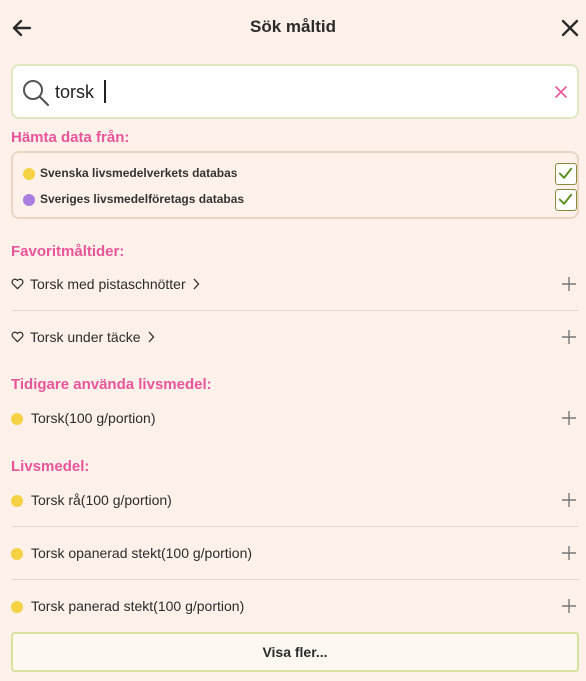 The width and height of the screenshot is (586, 681). I want to click on source-item-slv: Svenska livsmedelverkets databas, so click(300, 174).